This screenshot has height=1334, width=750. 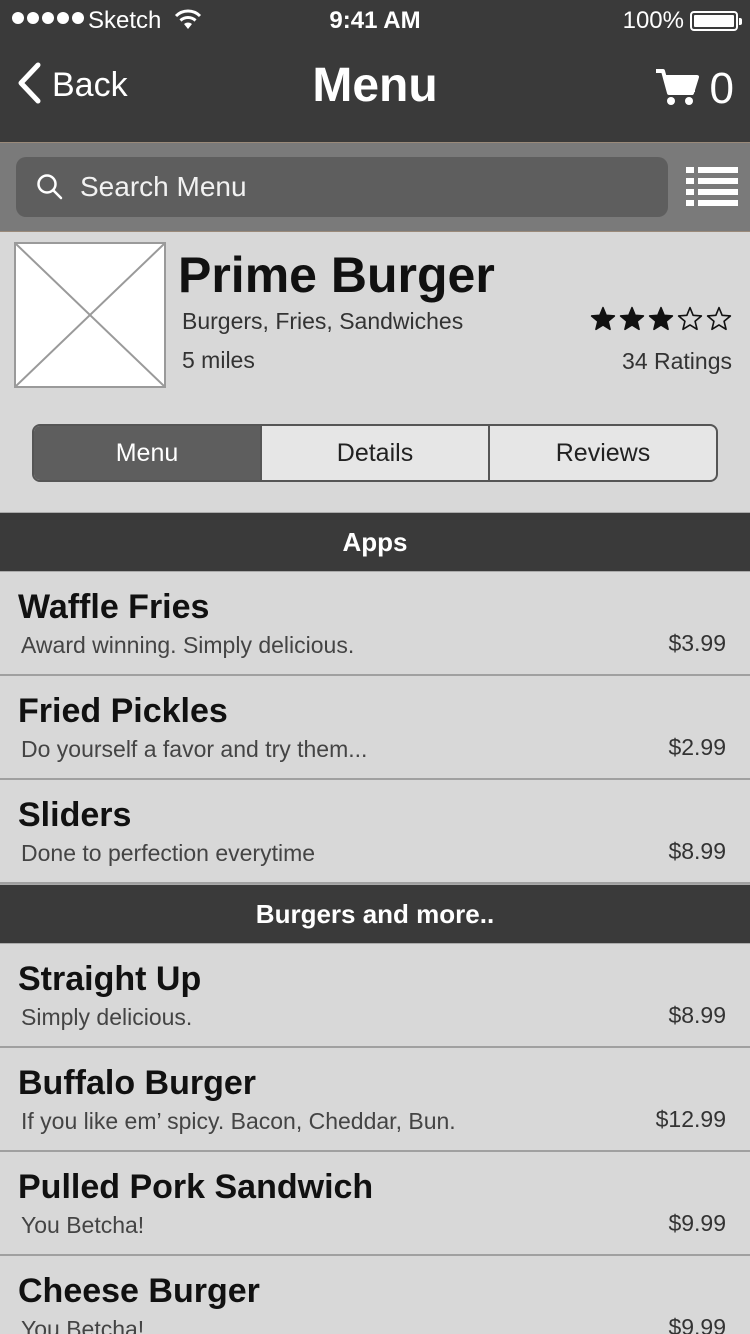 I want to click on list-view-button, so click(x=712, y=187).